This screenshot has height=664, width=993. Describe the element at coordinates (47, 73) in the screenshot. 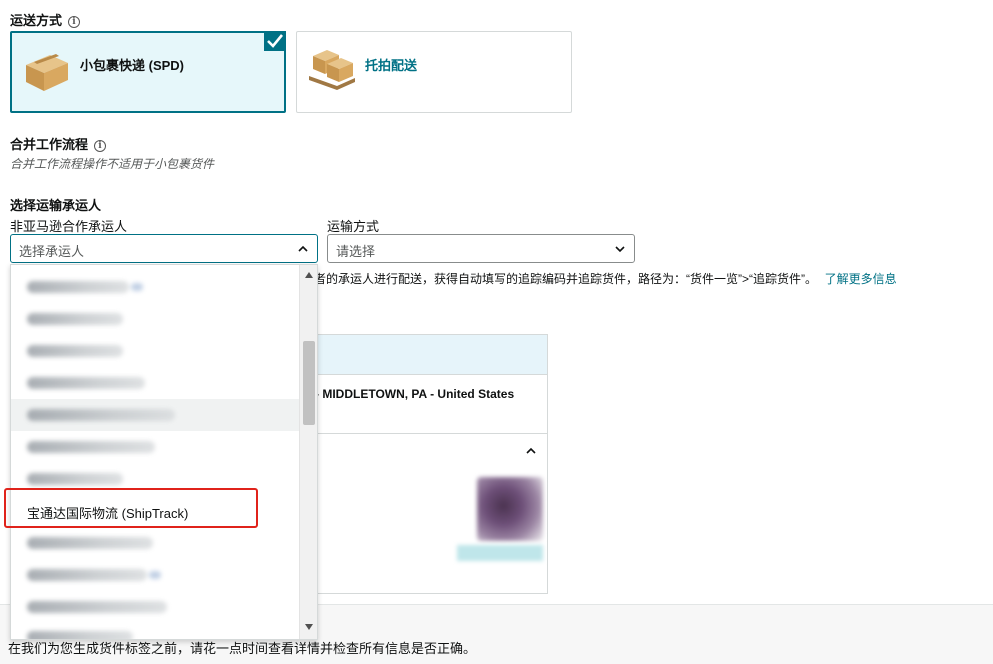

I see `cardboard-box-icon` at that location.